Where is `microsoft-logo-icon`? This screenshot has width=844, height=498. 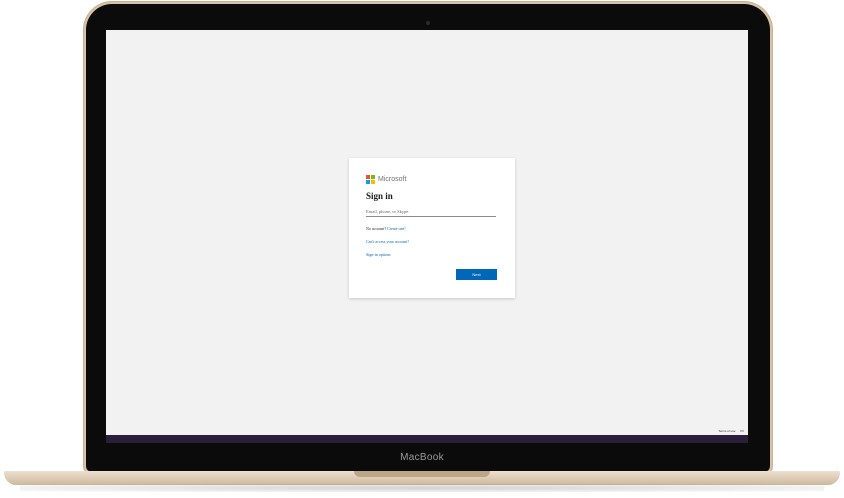
microsoft-logo-icon is located at coordinates (370, 179).